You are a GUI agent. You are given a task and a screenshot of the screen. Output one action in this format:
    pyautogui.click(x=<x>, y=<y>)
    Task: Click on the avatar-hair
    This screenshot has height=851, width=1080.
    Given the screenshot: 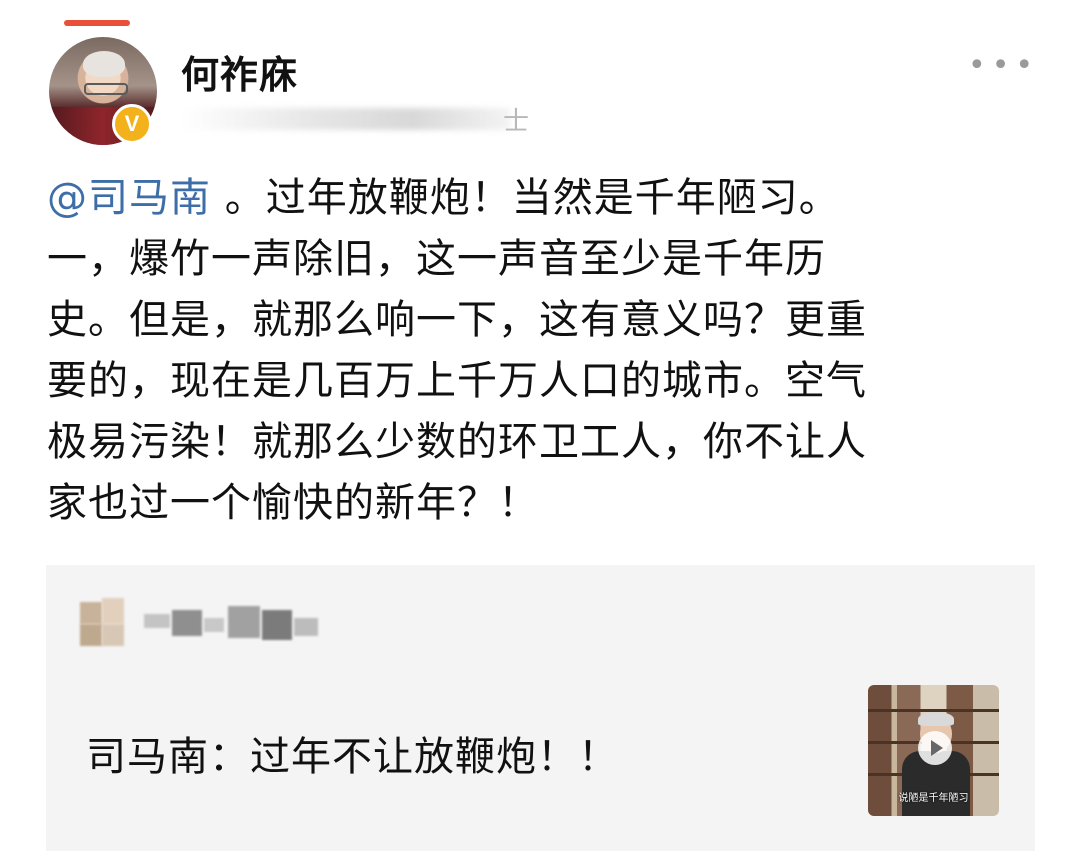 What is the action you would take?
    pyautogui.click(x=104, y=64)
    